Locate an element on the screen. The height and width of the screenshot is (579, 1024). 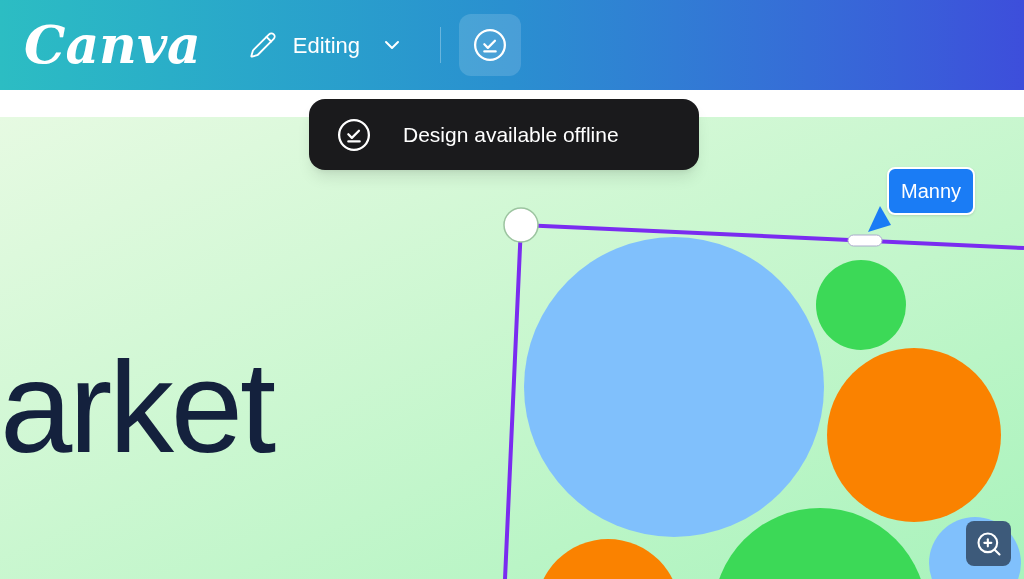
cursor-pointer-icon is located at coordinates (879, 219).